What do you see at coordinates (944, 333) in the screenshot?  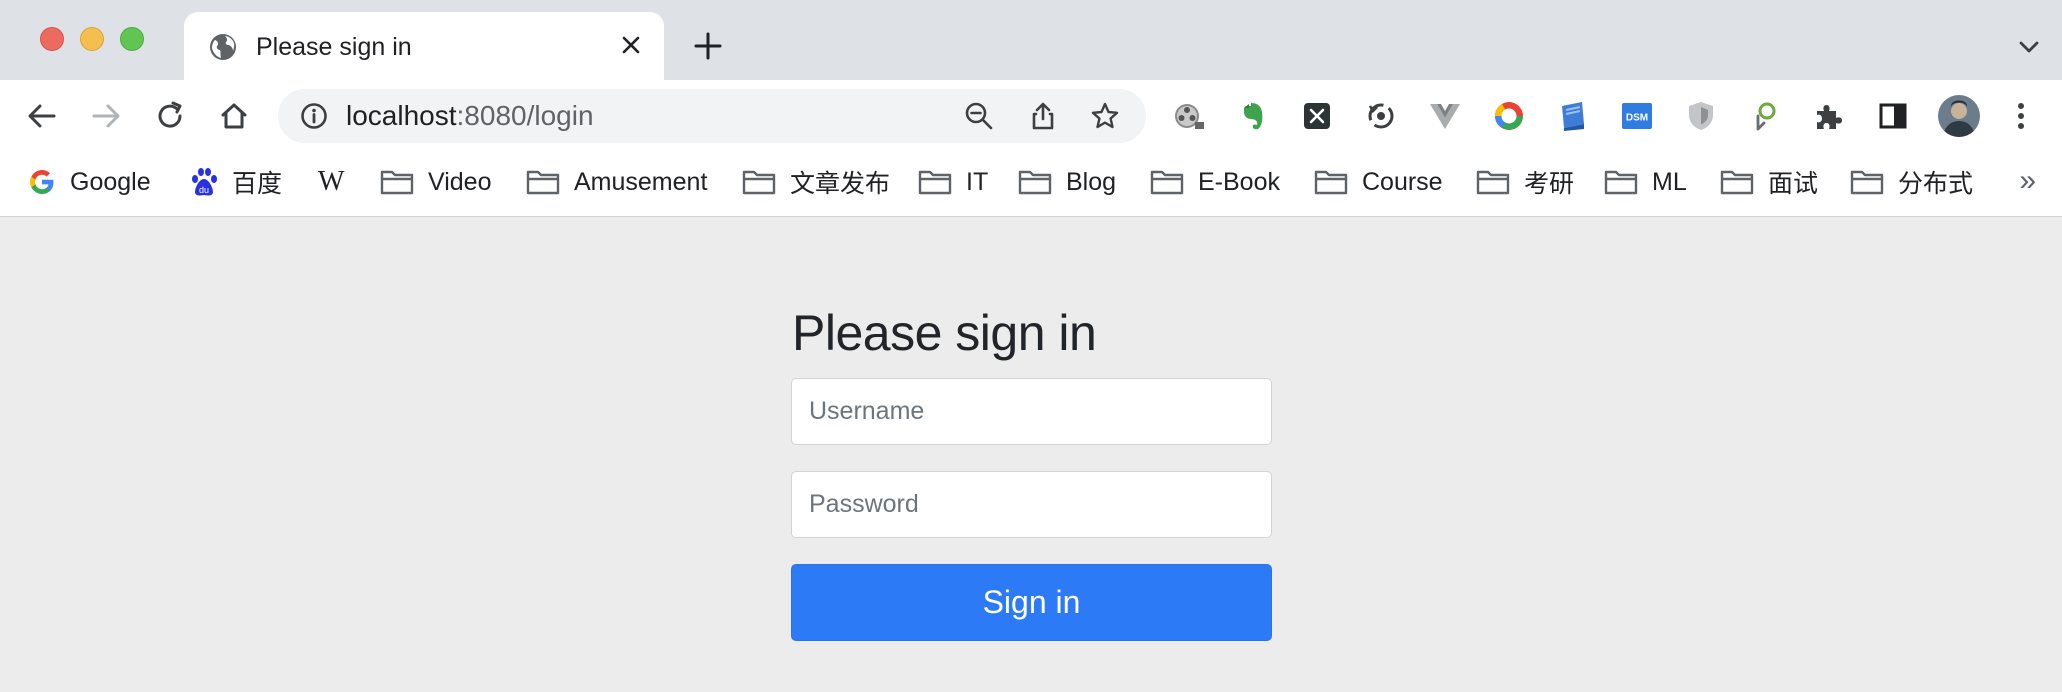 I see `form-heading: Please sign in` at bounding box center [944, 333].